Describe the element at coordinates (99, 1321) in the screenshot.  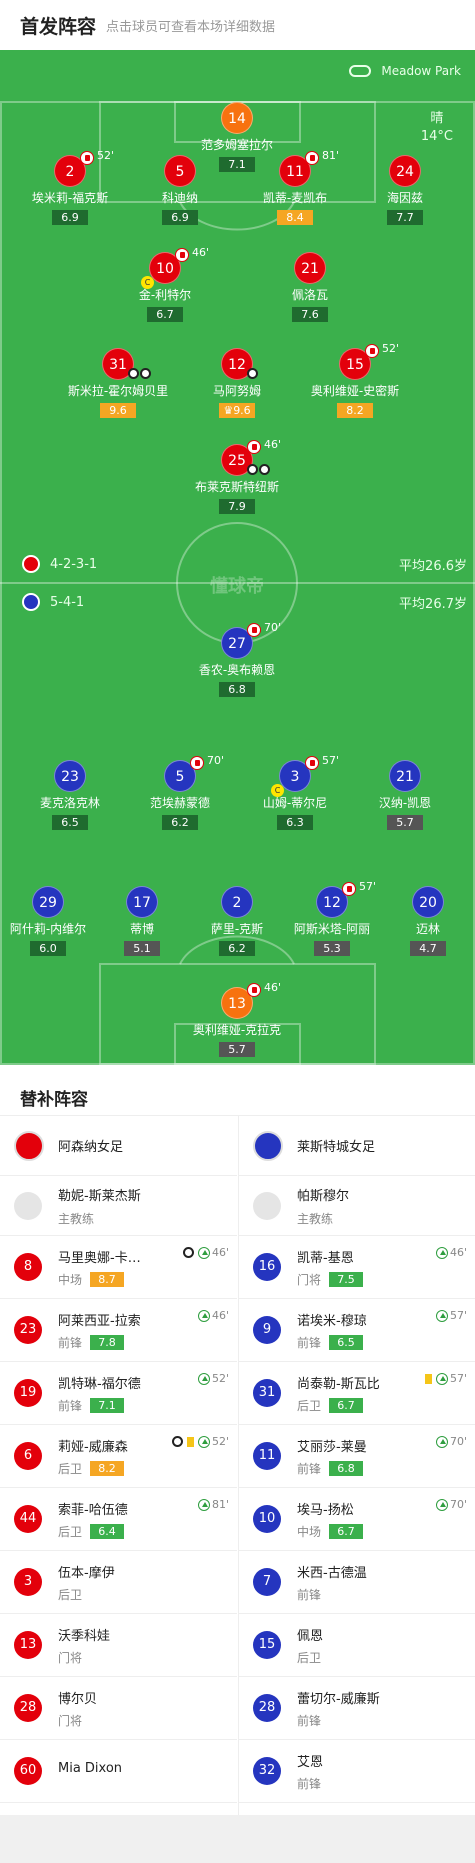
I see `bench-player-name: 阿莱西亚-拉索` at that location.